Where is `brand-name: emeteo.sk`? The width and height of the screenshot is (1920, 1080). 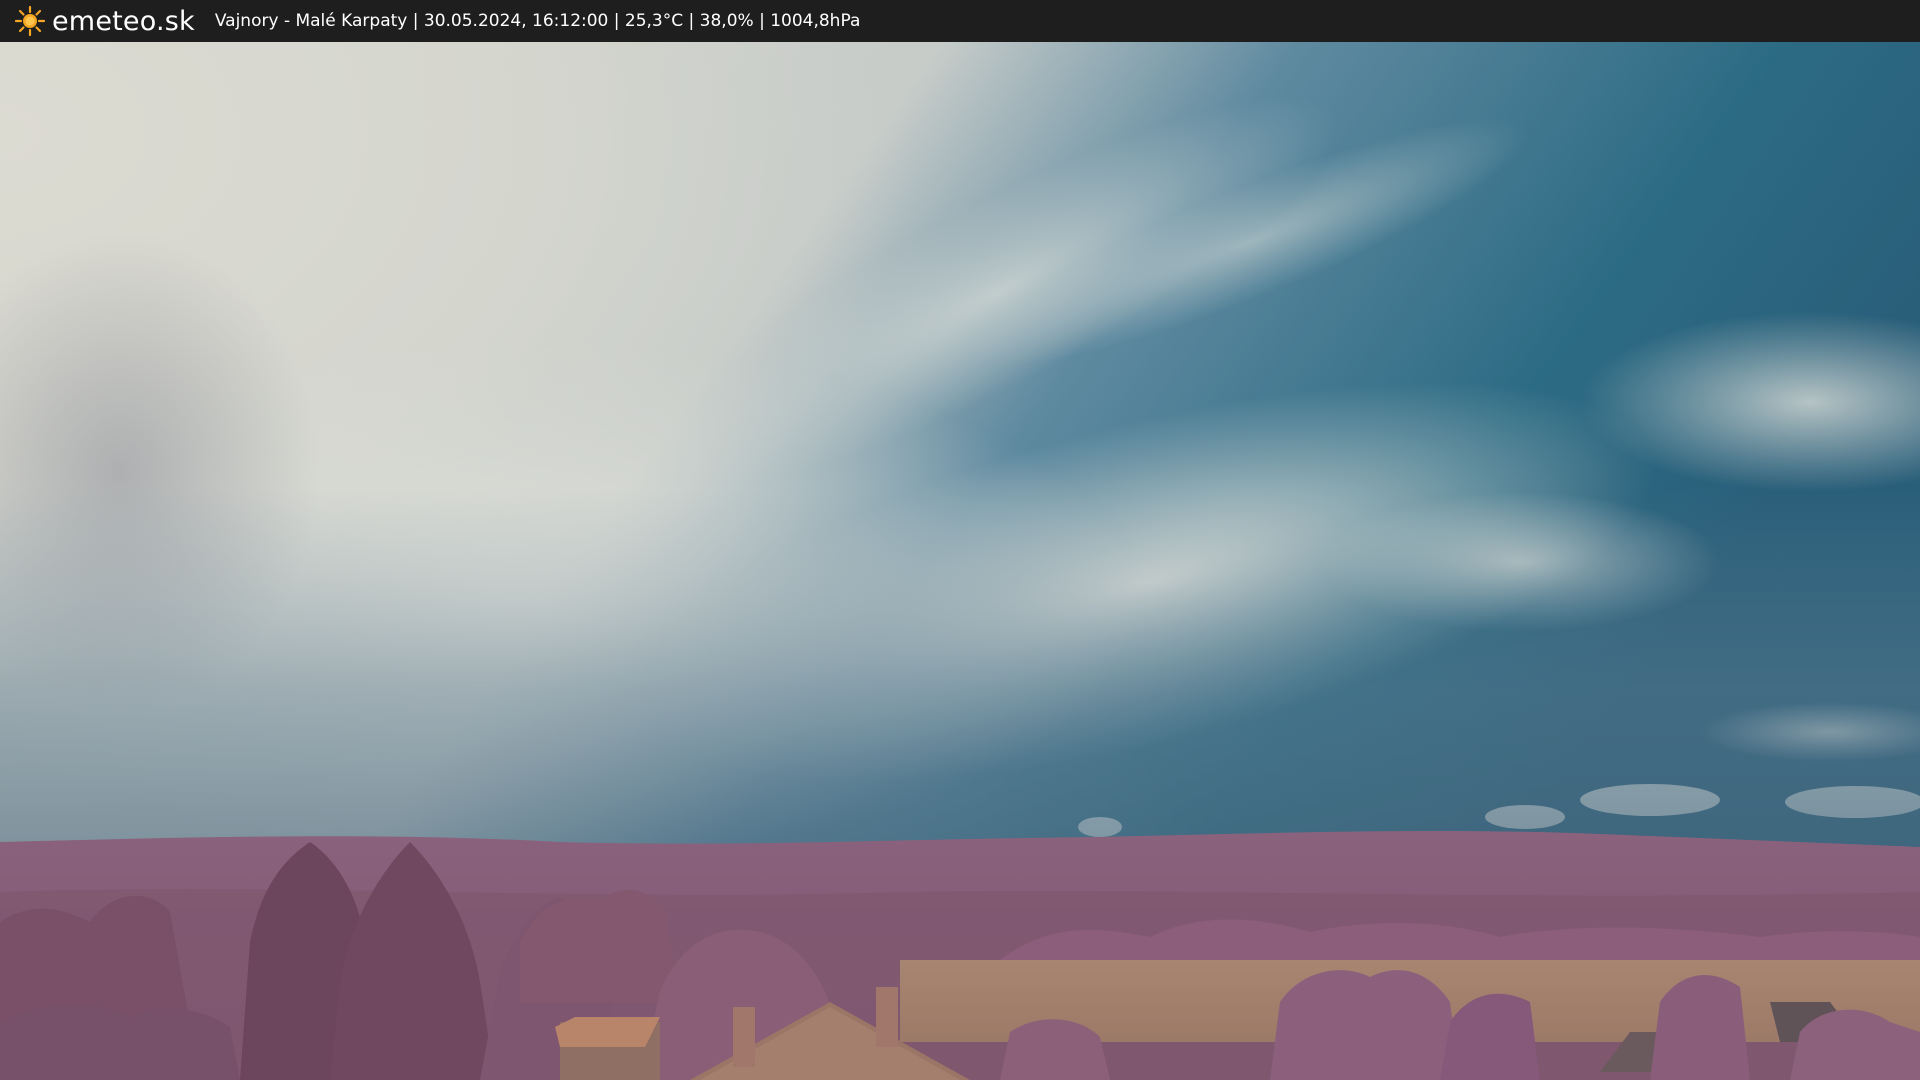
brand-name: emeteo.sk is located at coordinates (123, 21).